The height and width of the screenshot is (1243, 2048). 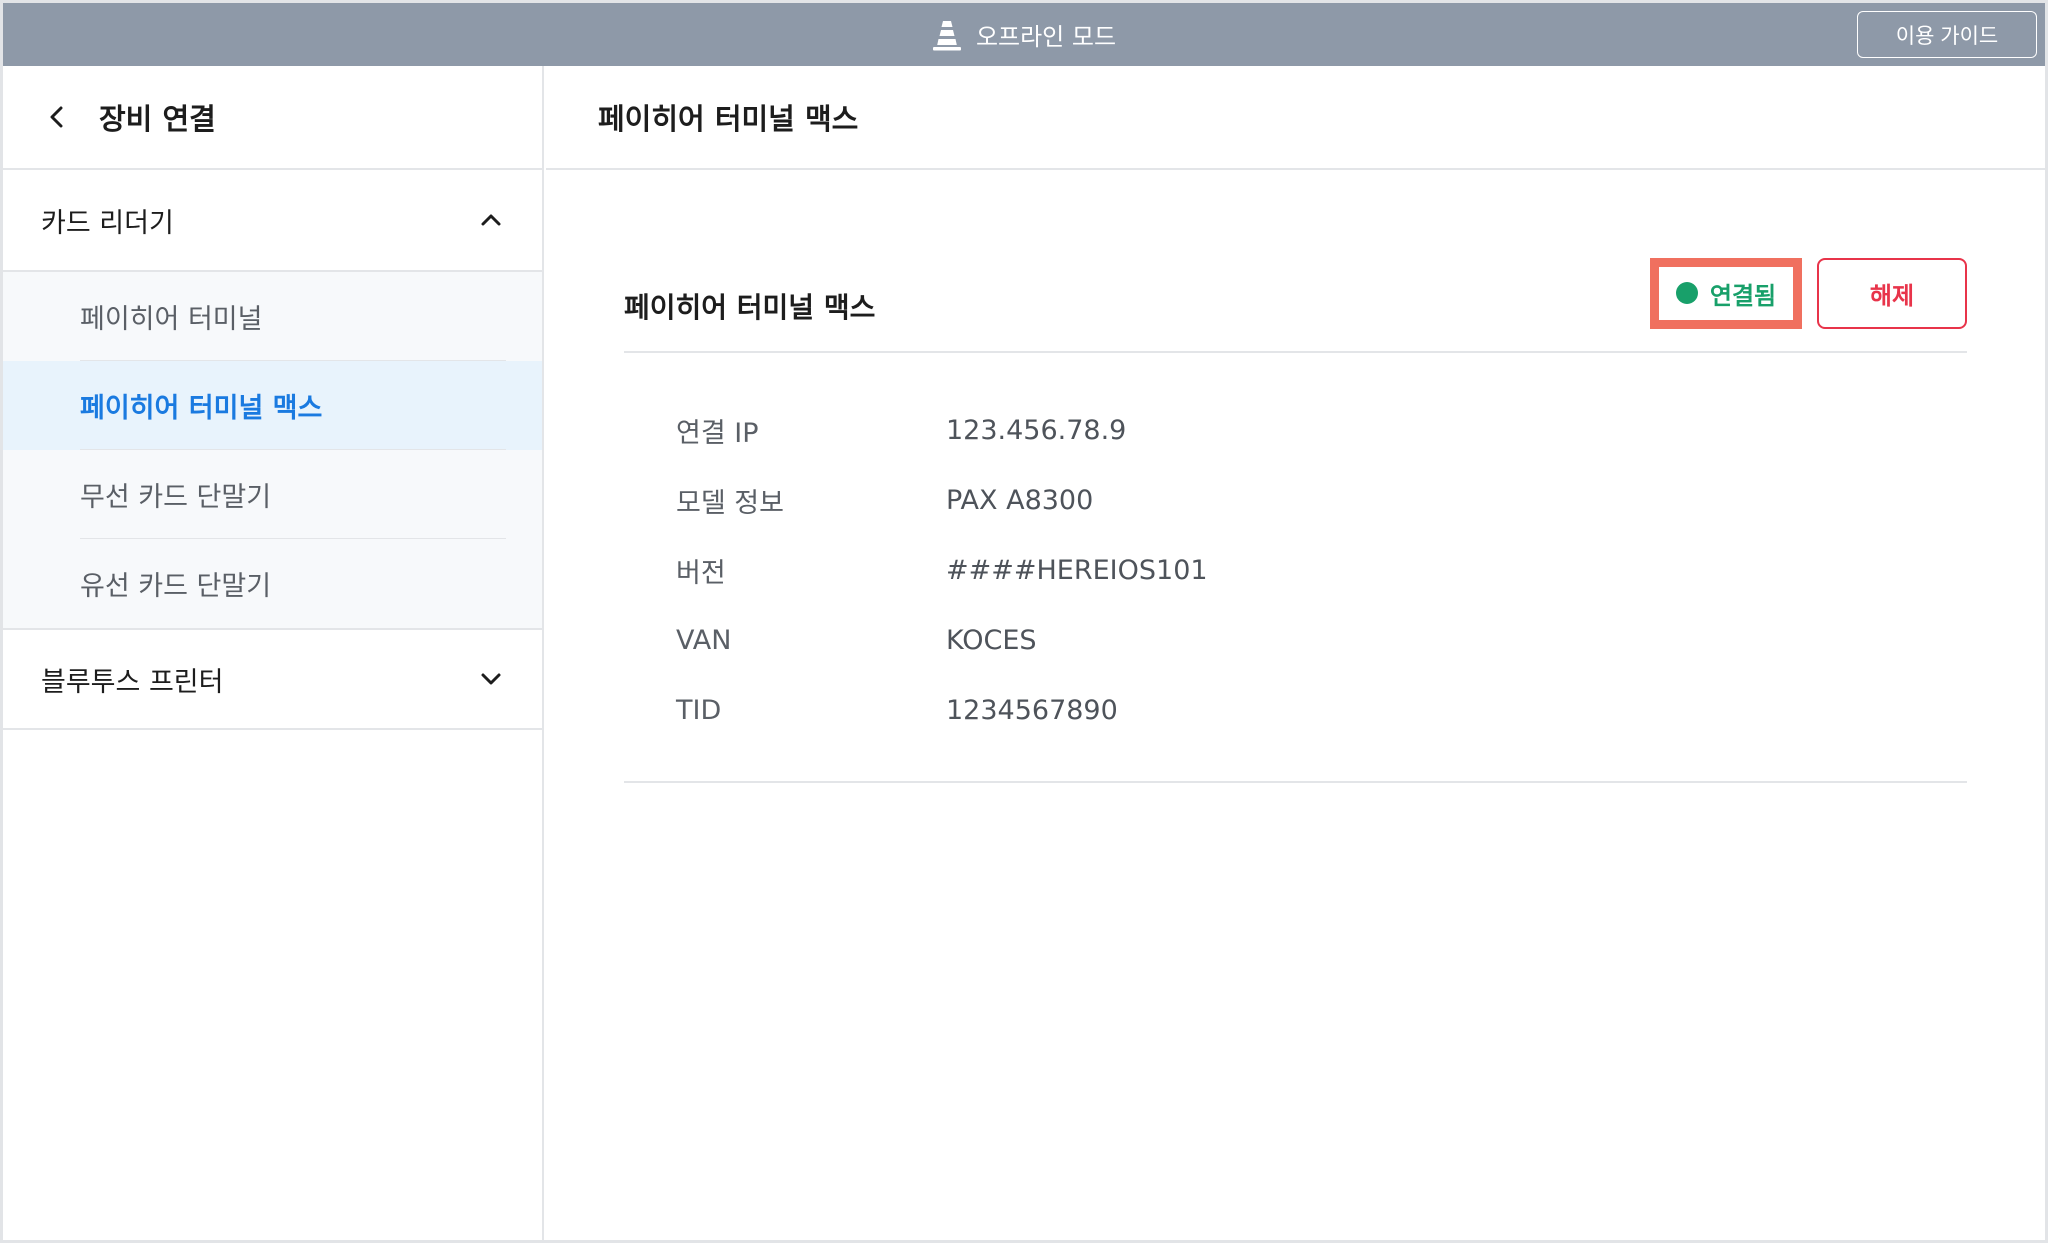 I want to click on chevron-down-icon, so click(x=491, y=679).